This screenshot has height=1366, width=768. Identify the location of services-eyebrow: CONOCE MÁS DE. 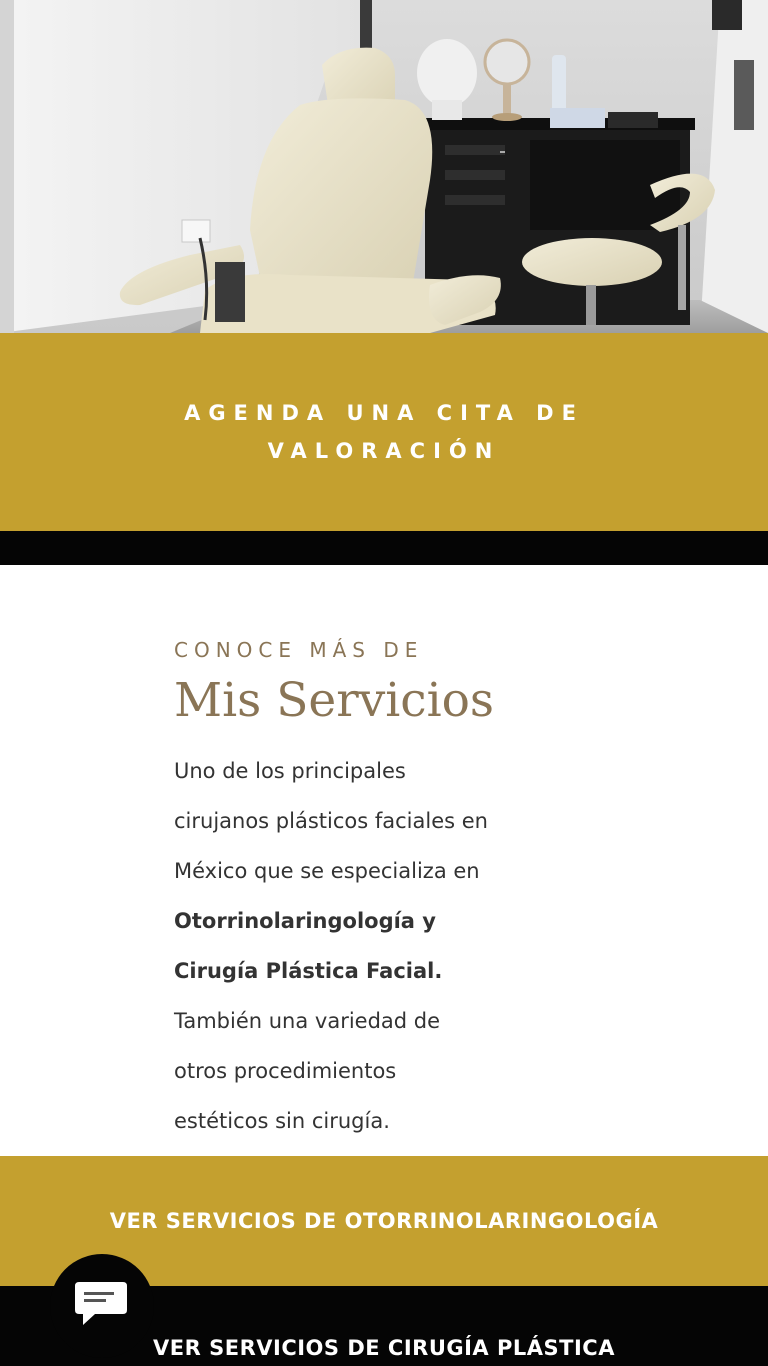
(299, 650).